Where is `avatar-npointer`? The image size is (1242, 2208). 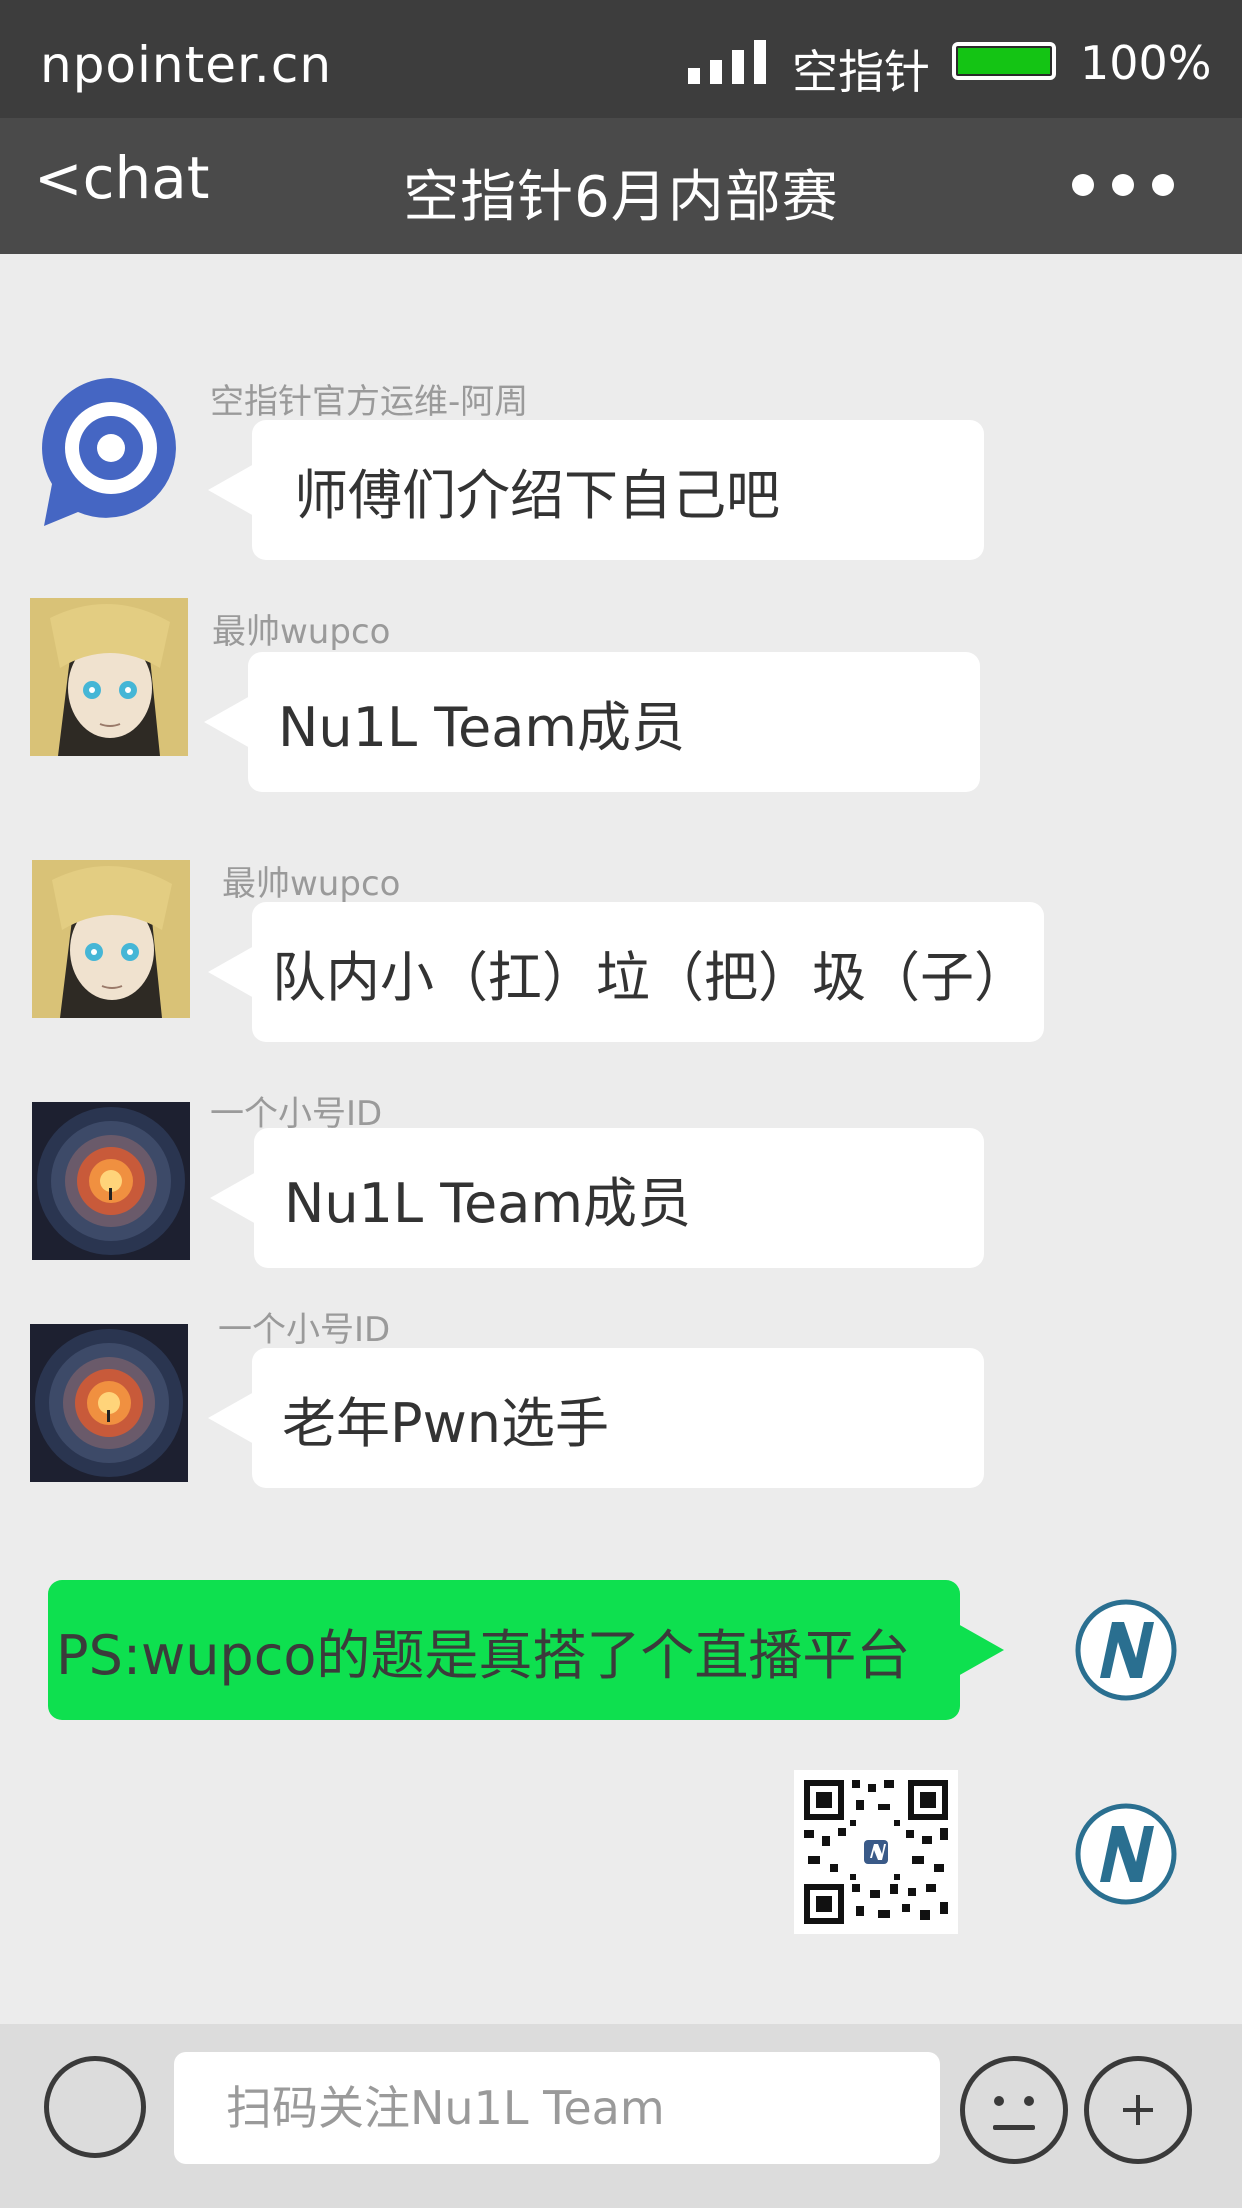 avatar-npointer is located at coordinates (111, 452).